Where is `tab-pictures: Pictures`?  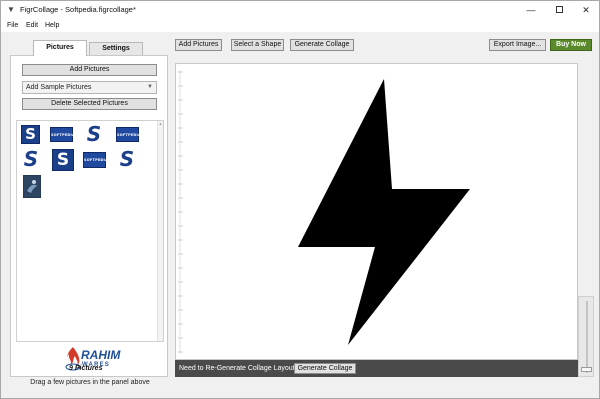 tab-pictures: Pictures is located at coordinates (60, 48).